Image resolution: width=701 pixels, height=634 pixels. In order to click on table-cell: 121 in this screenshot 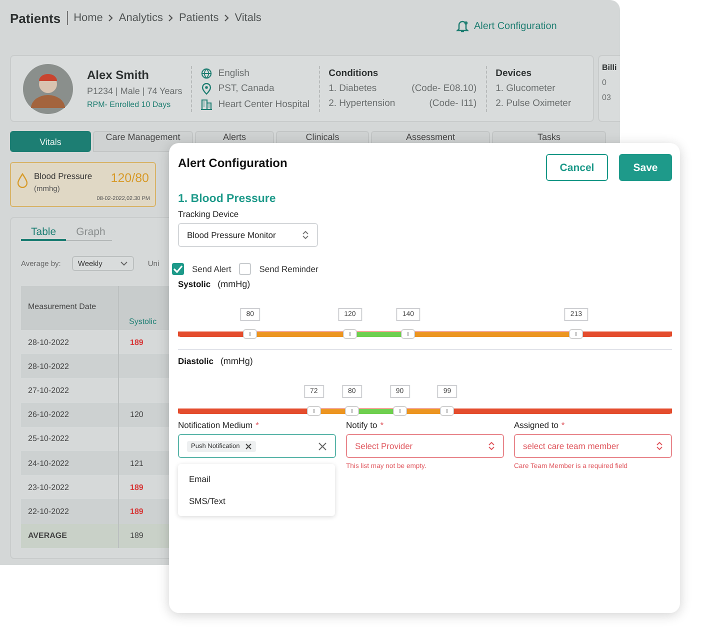, I will do `click(137, 463)`.